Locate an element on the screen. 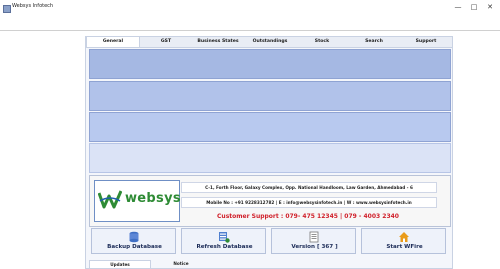 The height and width of the screenshot is (269, 500). database-backup-icon is located at coordinates (134, 237).